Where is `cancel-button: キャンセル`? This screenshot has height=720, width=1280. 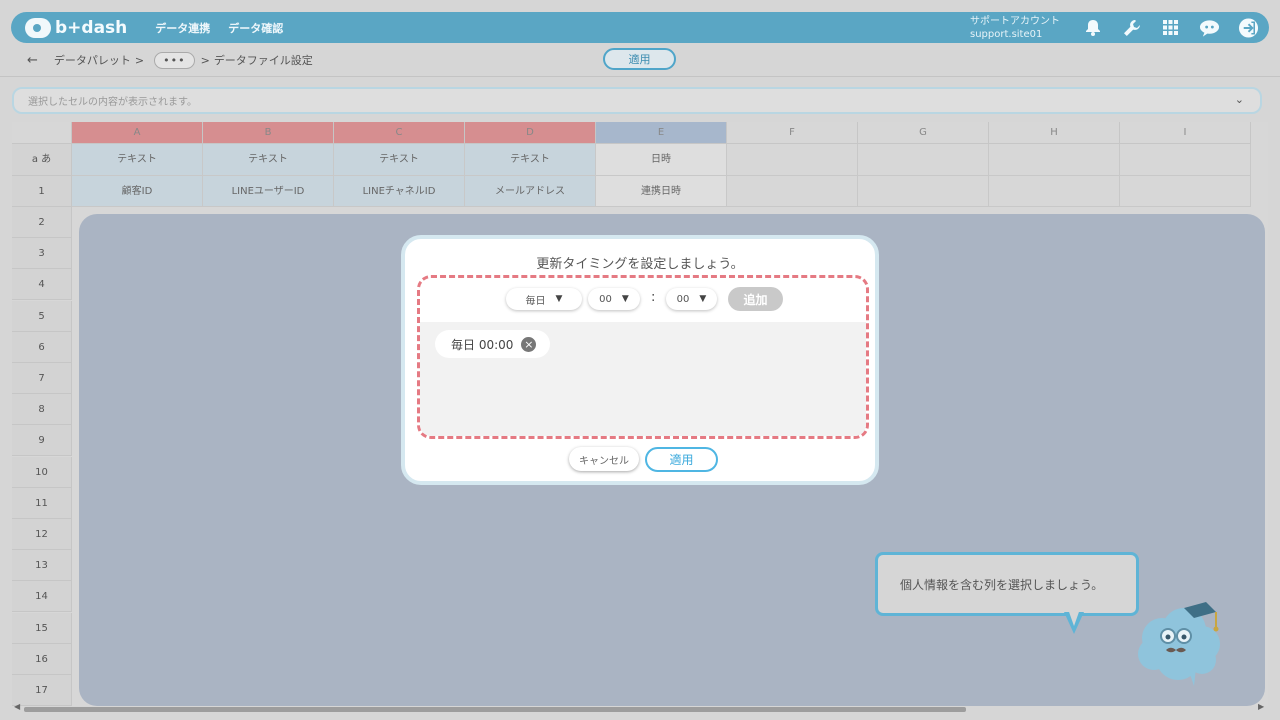
cancel-button: キャンセル is located at coordinates (604, 459).